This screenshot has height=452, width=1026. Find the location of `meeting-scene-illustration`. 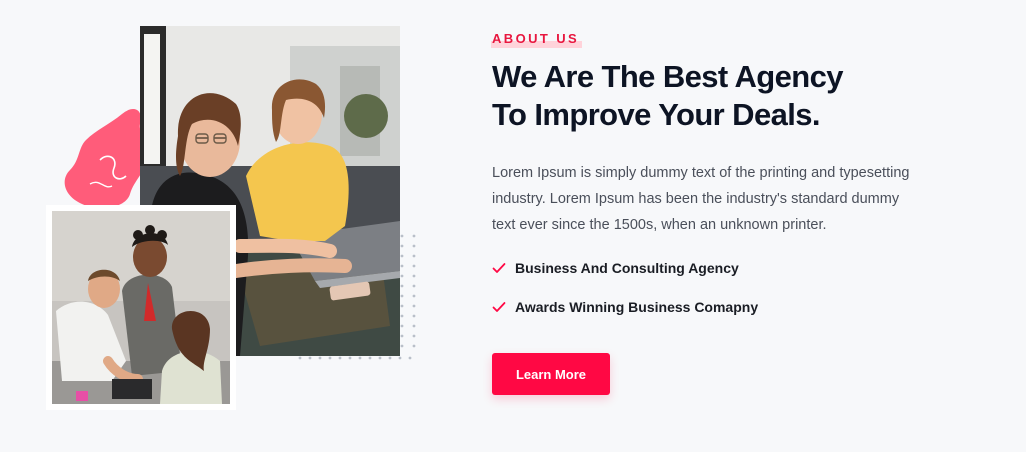

meeting-scene-illustration is located at coordinates (141, 307).